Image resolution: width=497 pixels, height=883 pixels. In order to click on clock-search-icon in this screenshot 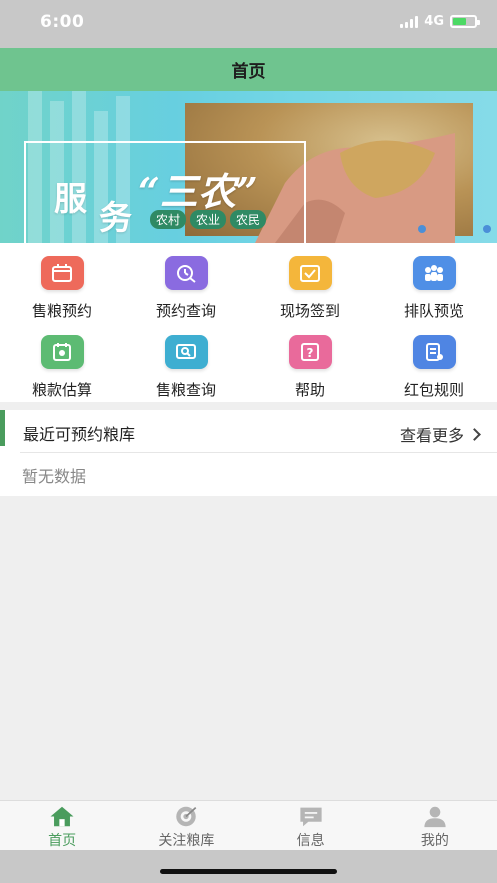, I will do `click(186, 273)`.